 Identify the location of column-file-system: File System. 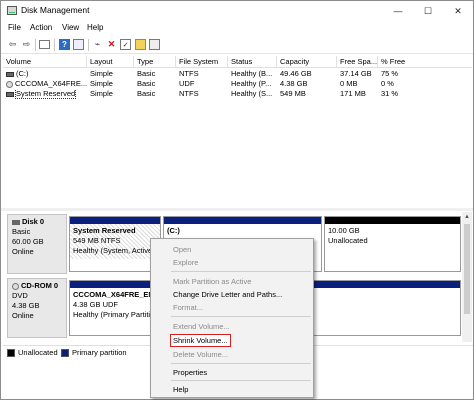
(202, 62).